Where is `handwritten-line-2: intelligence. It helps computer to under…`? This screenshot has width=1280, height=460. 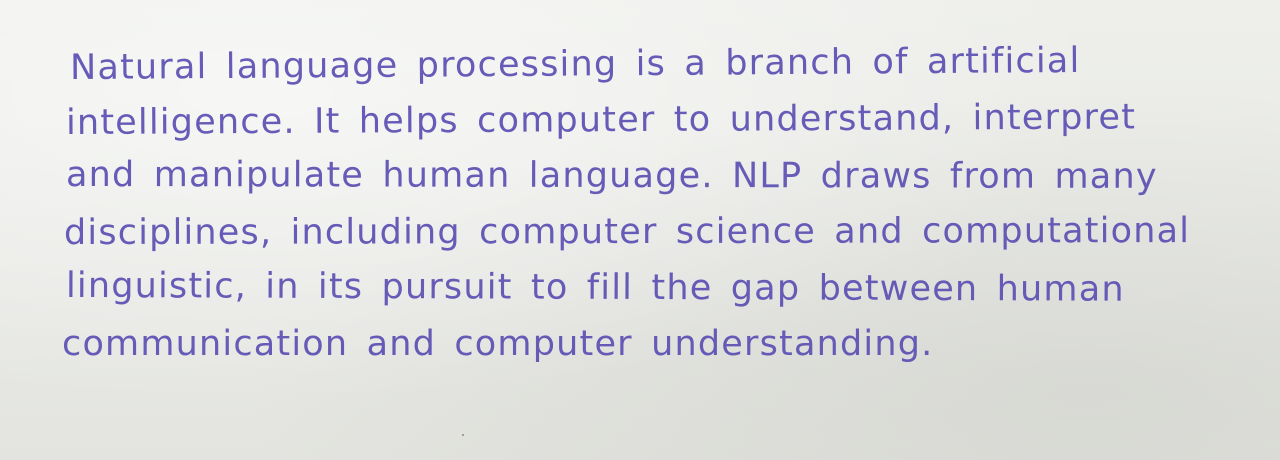 handwritten-line-2: intelligence. It helps computer to under… is located at coordinates (601, 120).